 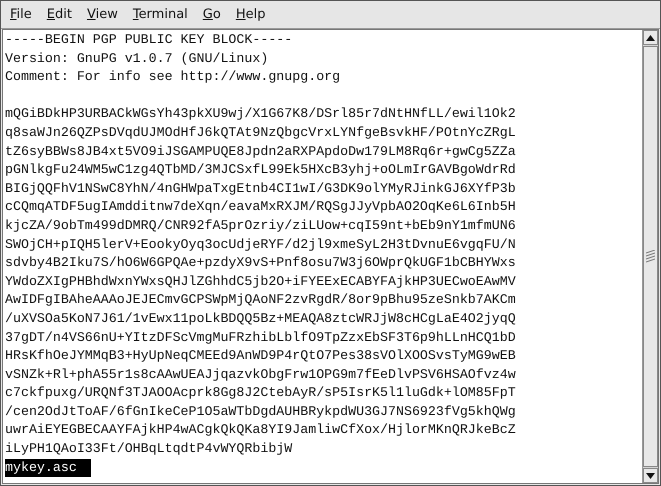 What do you see at coordinates (261, 189) in the screenshot?
I see `terminal-line: BIGjQQFhV1NSwC8YhN/4nGHWpaTxgEtnb4CI1wI/G3DK9olYMyRJinkGJ6XYfP3b` at bounding box center [261, 189].